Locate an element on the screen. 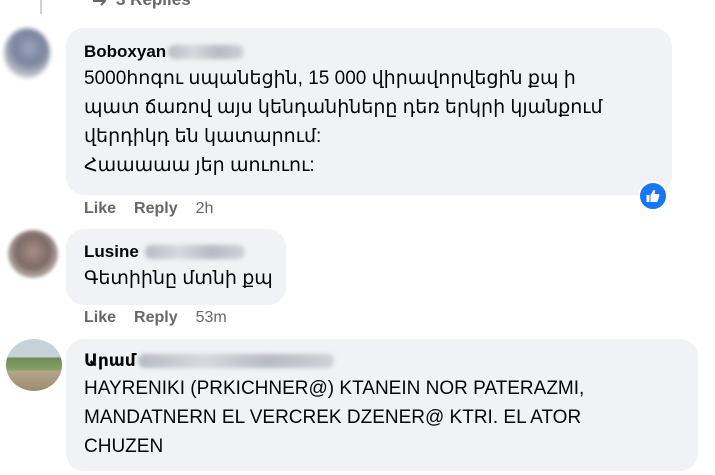  comment-text: Գետիինը մտնի քպ is located at coordinates (178, 278).